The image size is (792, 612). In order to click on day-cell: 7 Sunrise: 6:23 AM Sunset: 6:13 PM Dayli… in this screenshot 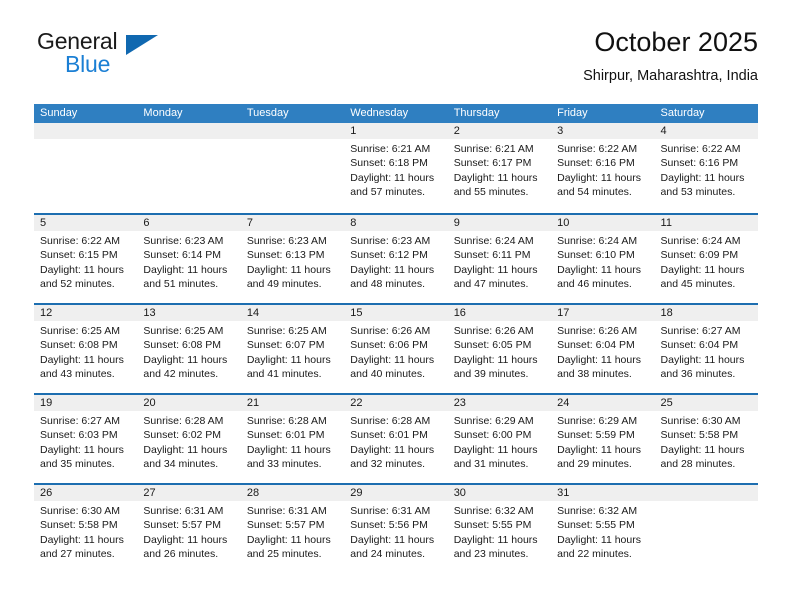, I will do `click(292, 259)`.